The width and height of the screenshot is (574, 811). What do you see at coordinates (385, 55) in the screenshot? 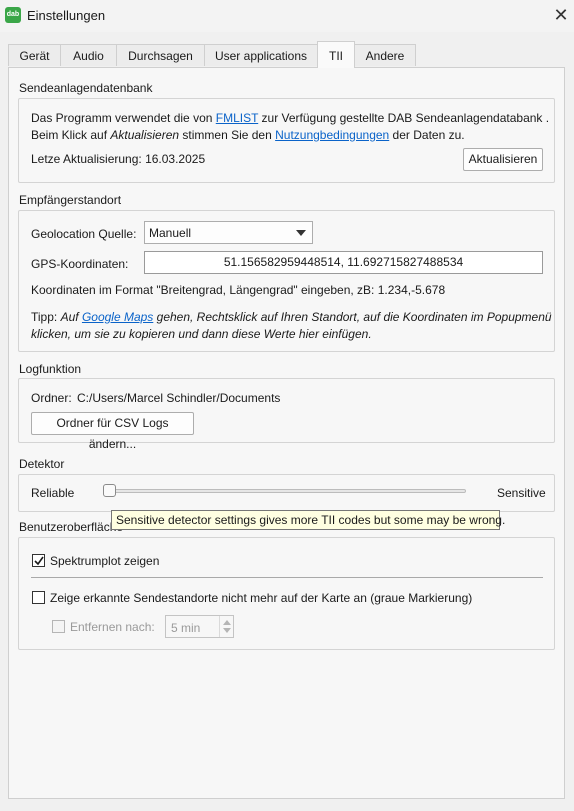
I see `tab-andere: Andere` at bounding box center [385, 55].